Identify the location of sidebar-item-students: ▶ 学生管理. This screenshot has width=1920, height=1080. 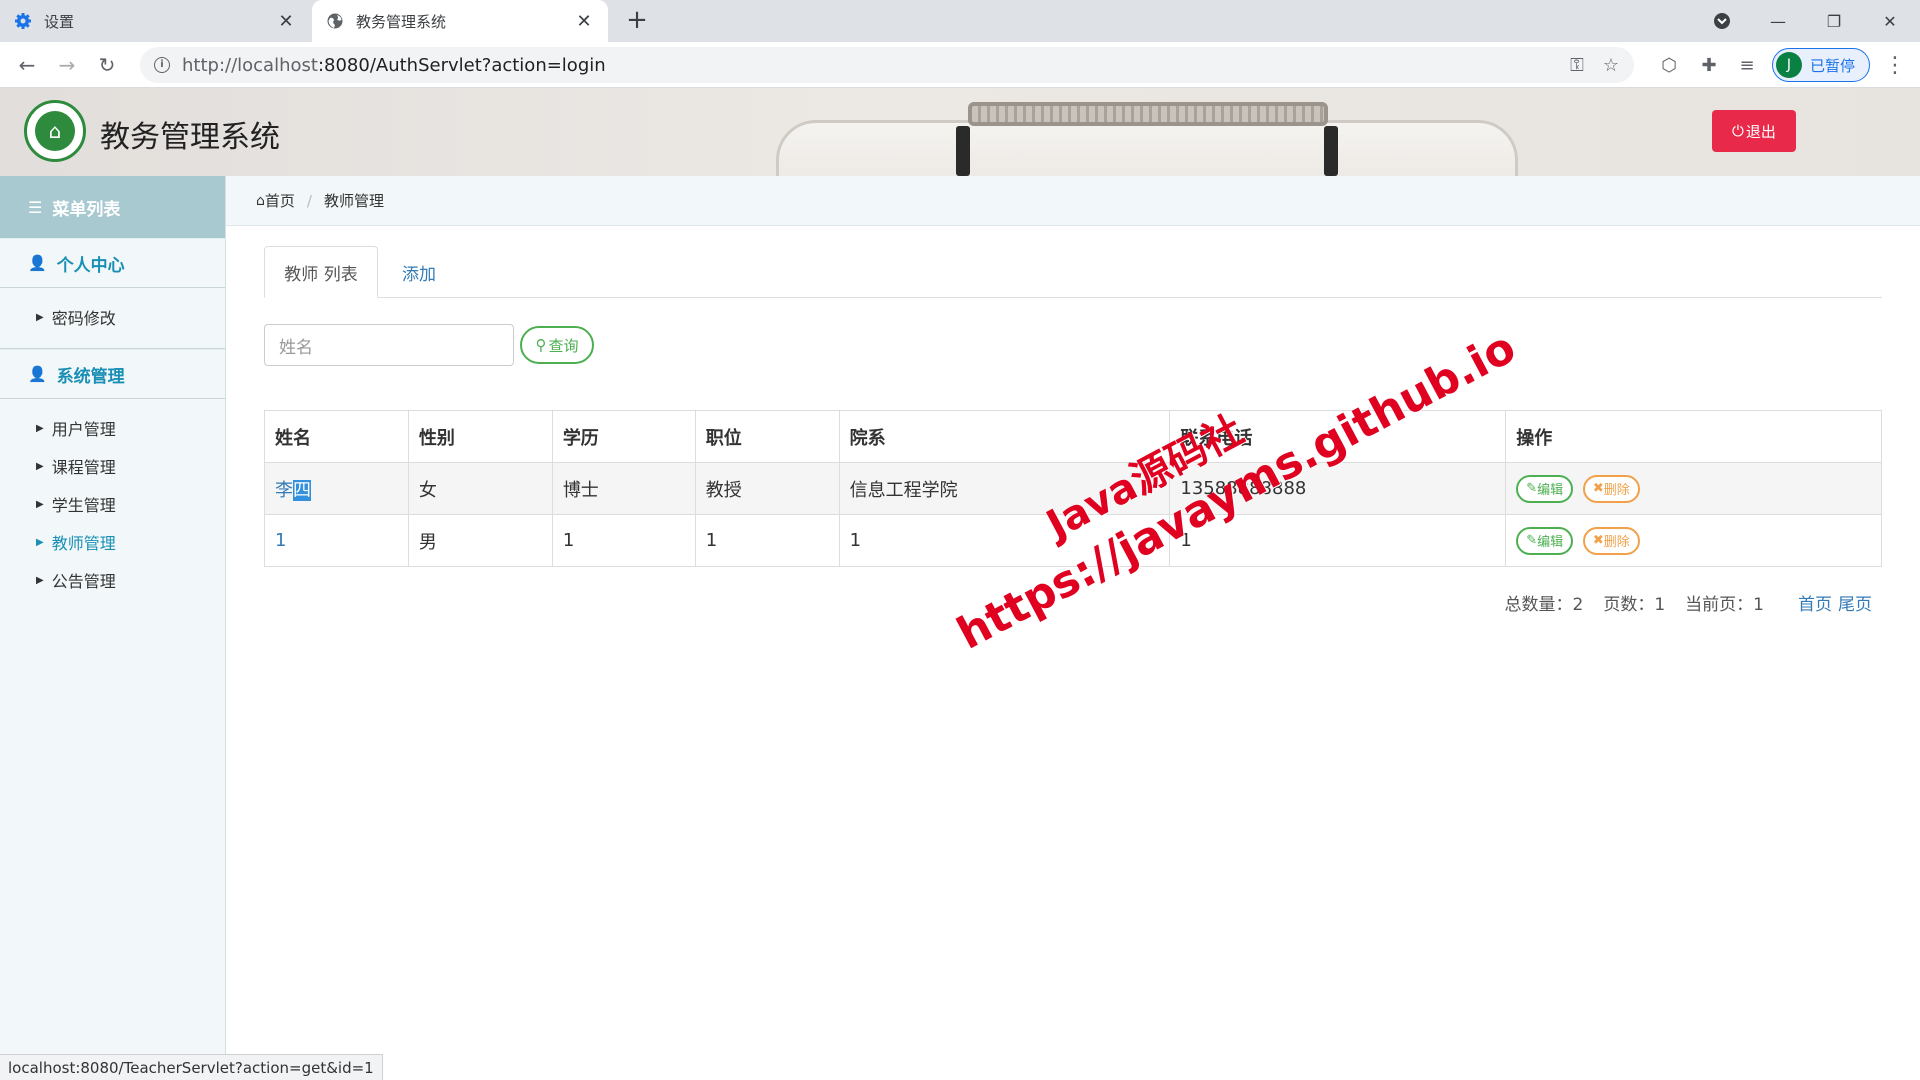
(112, 504).